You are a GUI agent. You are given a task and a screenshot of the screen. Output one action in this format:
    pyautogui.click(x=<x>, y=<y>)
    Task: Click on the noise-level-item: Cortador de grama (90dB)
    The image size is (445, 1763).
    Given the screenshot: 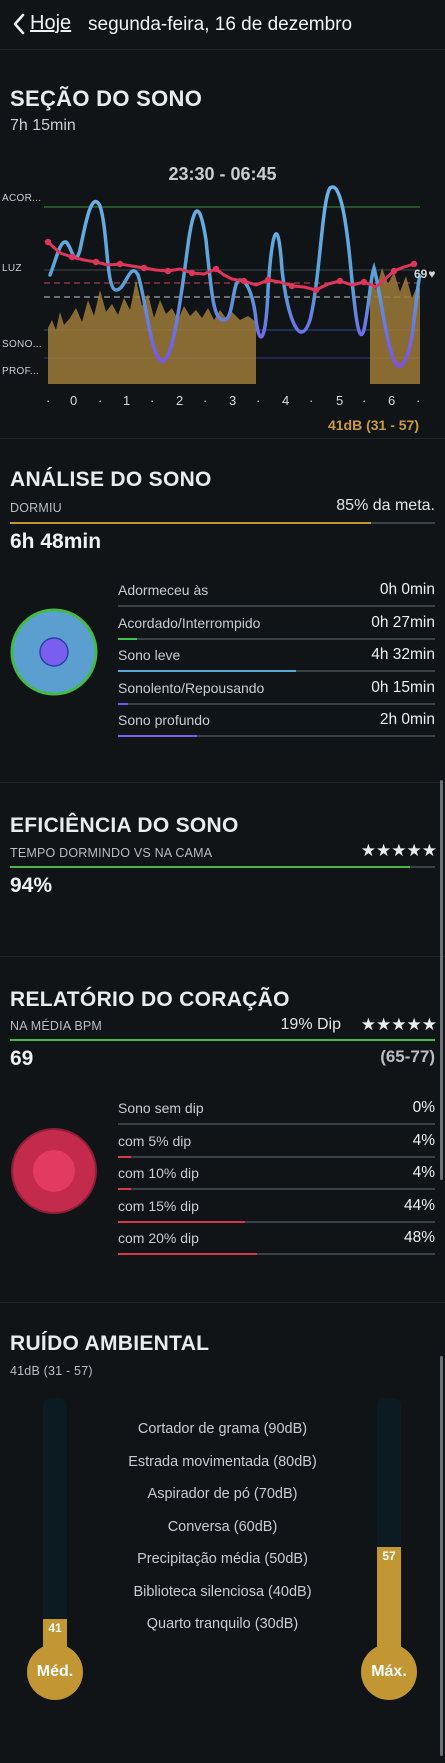 What is the action you would take?
    pyautogui.click(x=222, y=1429)
    